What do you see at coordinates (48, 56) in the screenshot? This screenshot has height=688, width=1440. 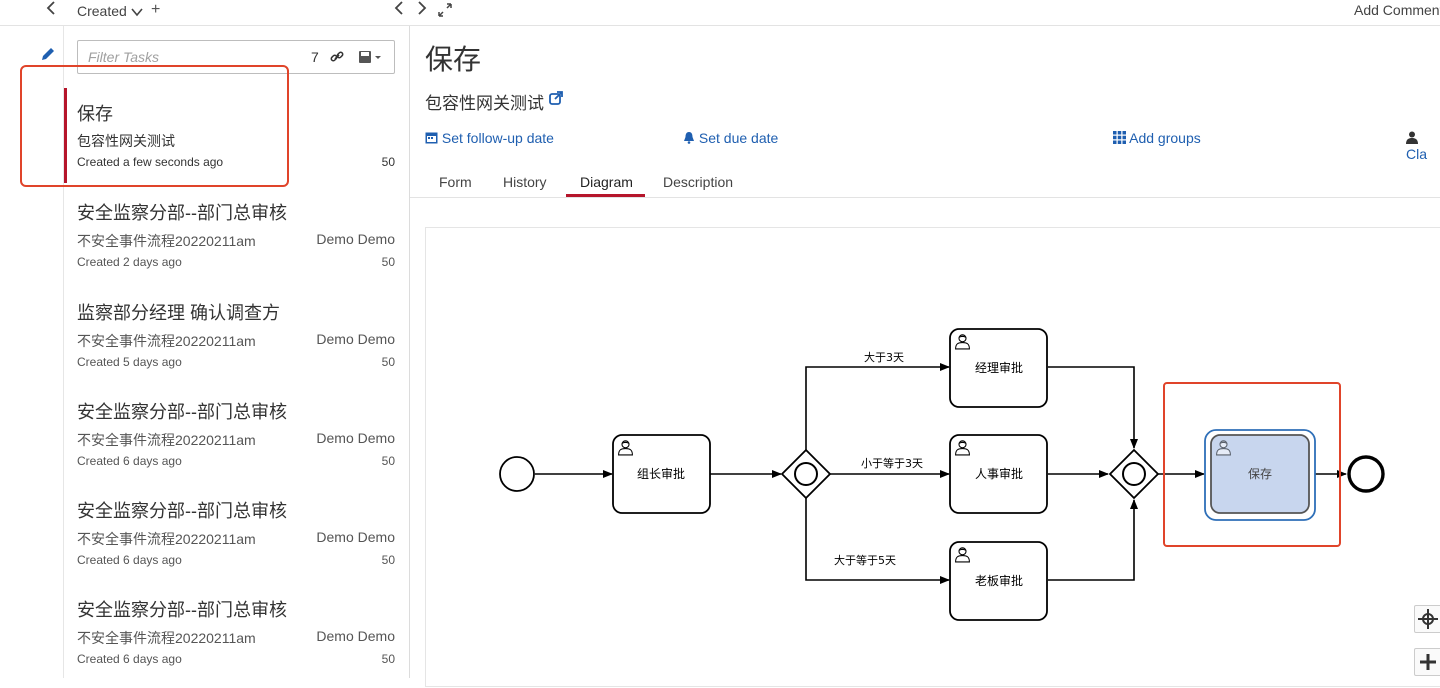 I see `pencil-icon` at bounding box center [48, 56].